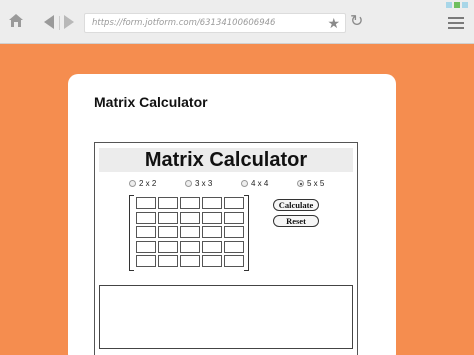  What do you see at coordinates (69, 22) in the screenshot?
I see `forward-icon` at bounding box center [69, 22].